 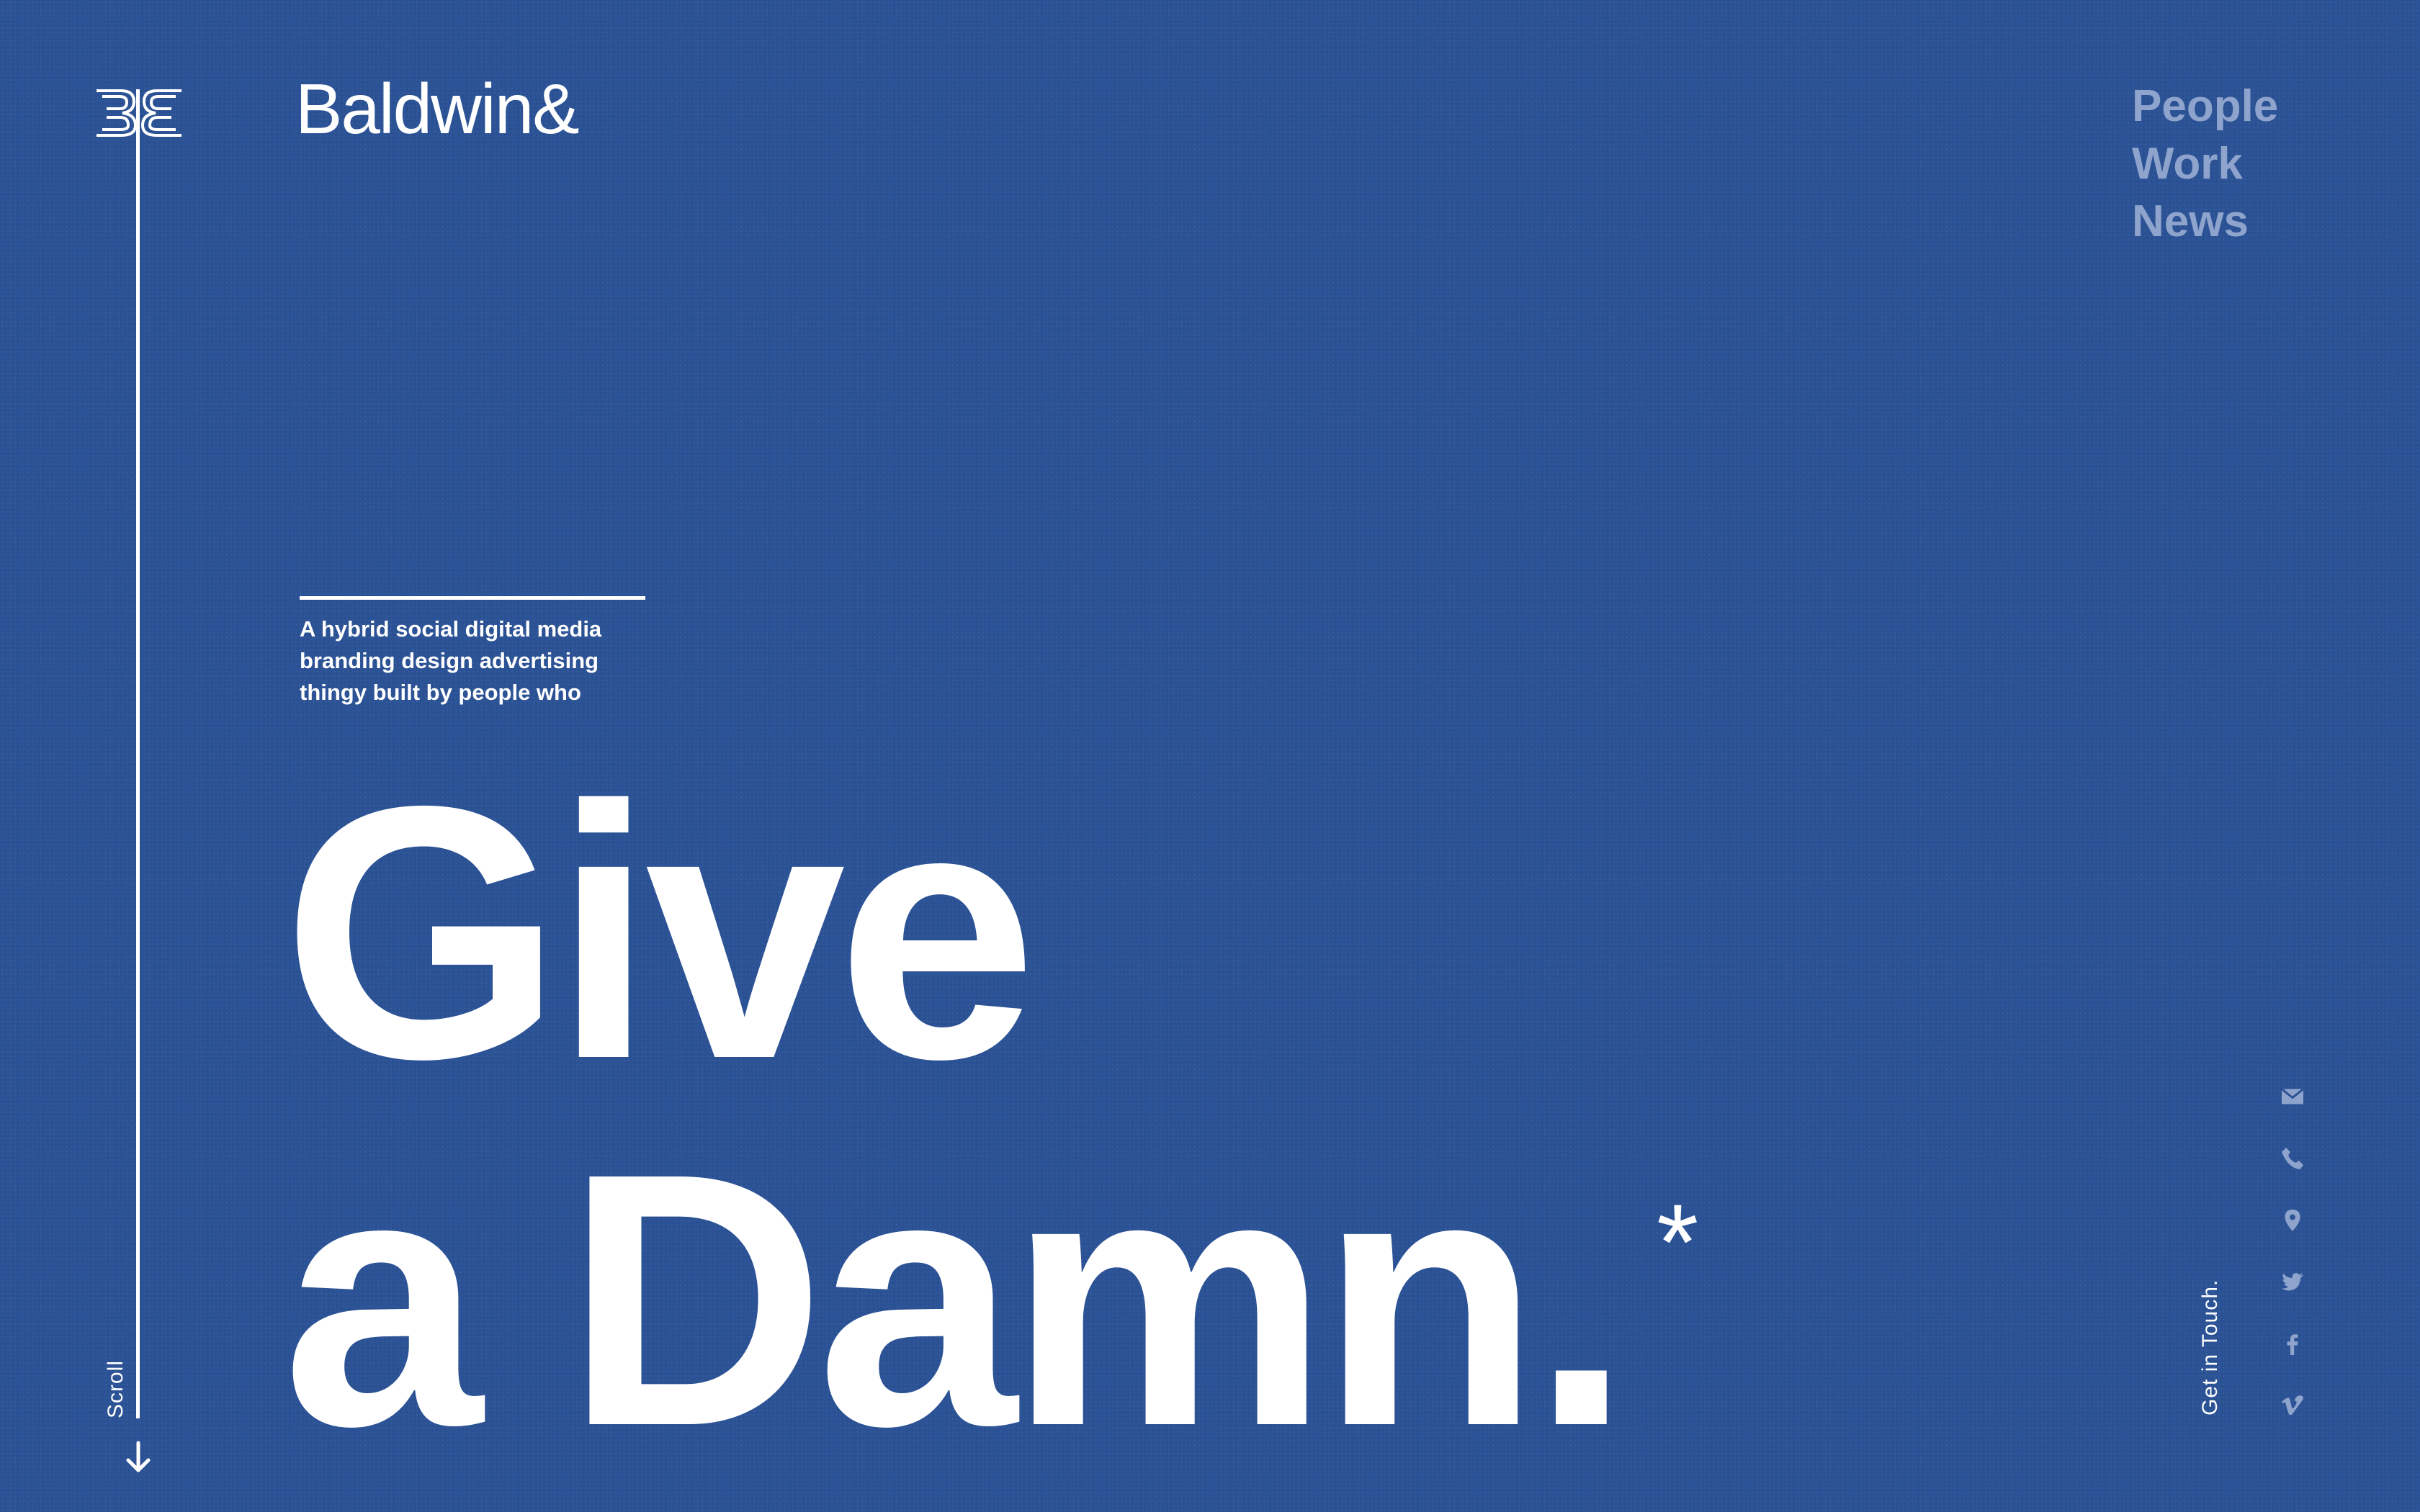 What do you see at coordinates (440, 692) in the screenshot?
I see `tagline-line: thingy built by people who` at bounding box center [440, 692].